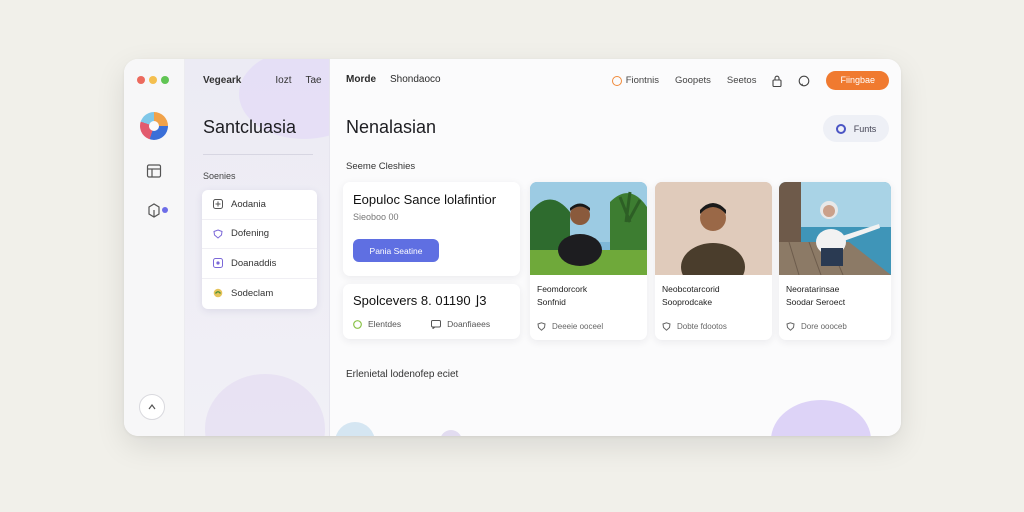 This screenshot has width=1024, height=512. Describe the element at coordinates (262, 80) in the screenshot. I see `sidebar-tabs: Vegeark Iozt Tae` at that location.